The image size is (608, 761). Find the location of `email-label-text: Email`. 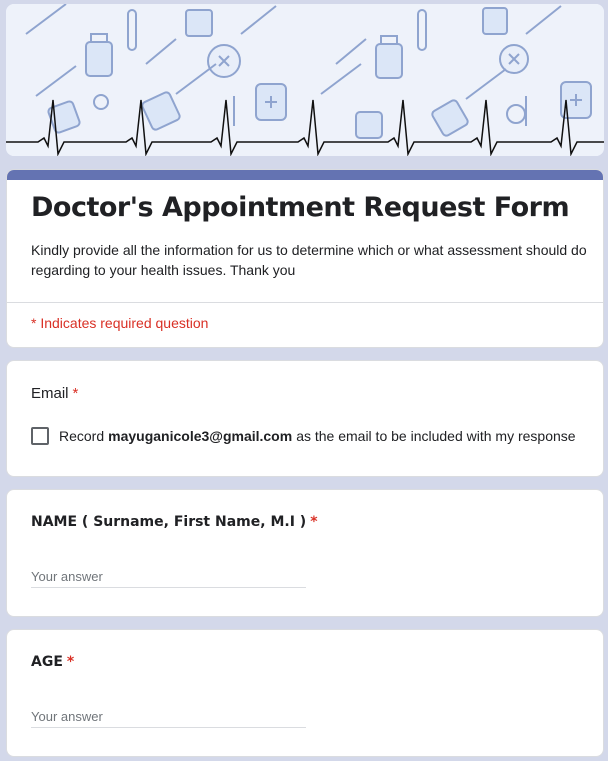

email-label-text: Email is located at coordinates (50, 393).